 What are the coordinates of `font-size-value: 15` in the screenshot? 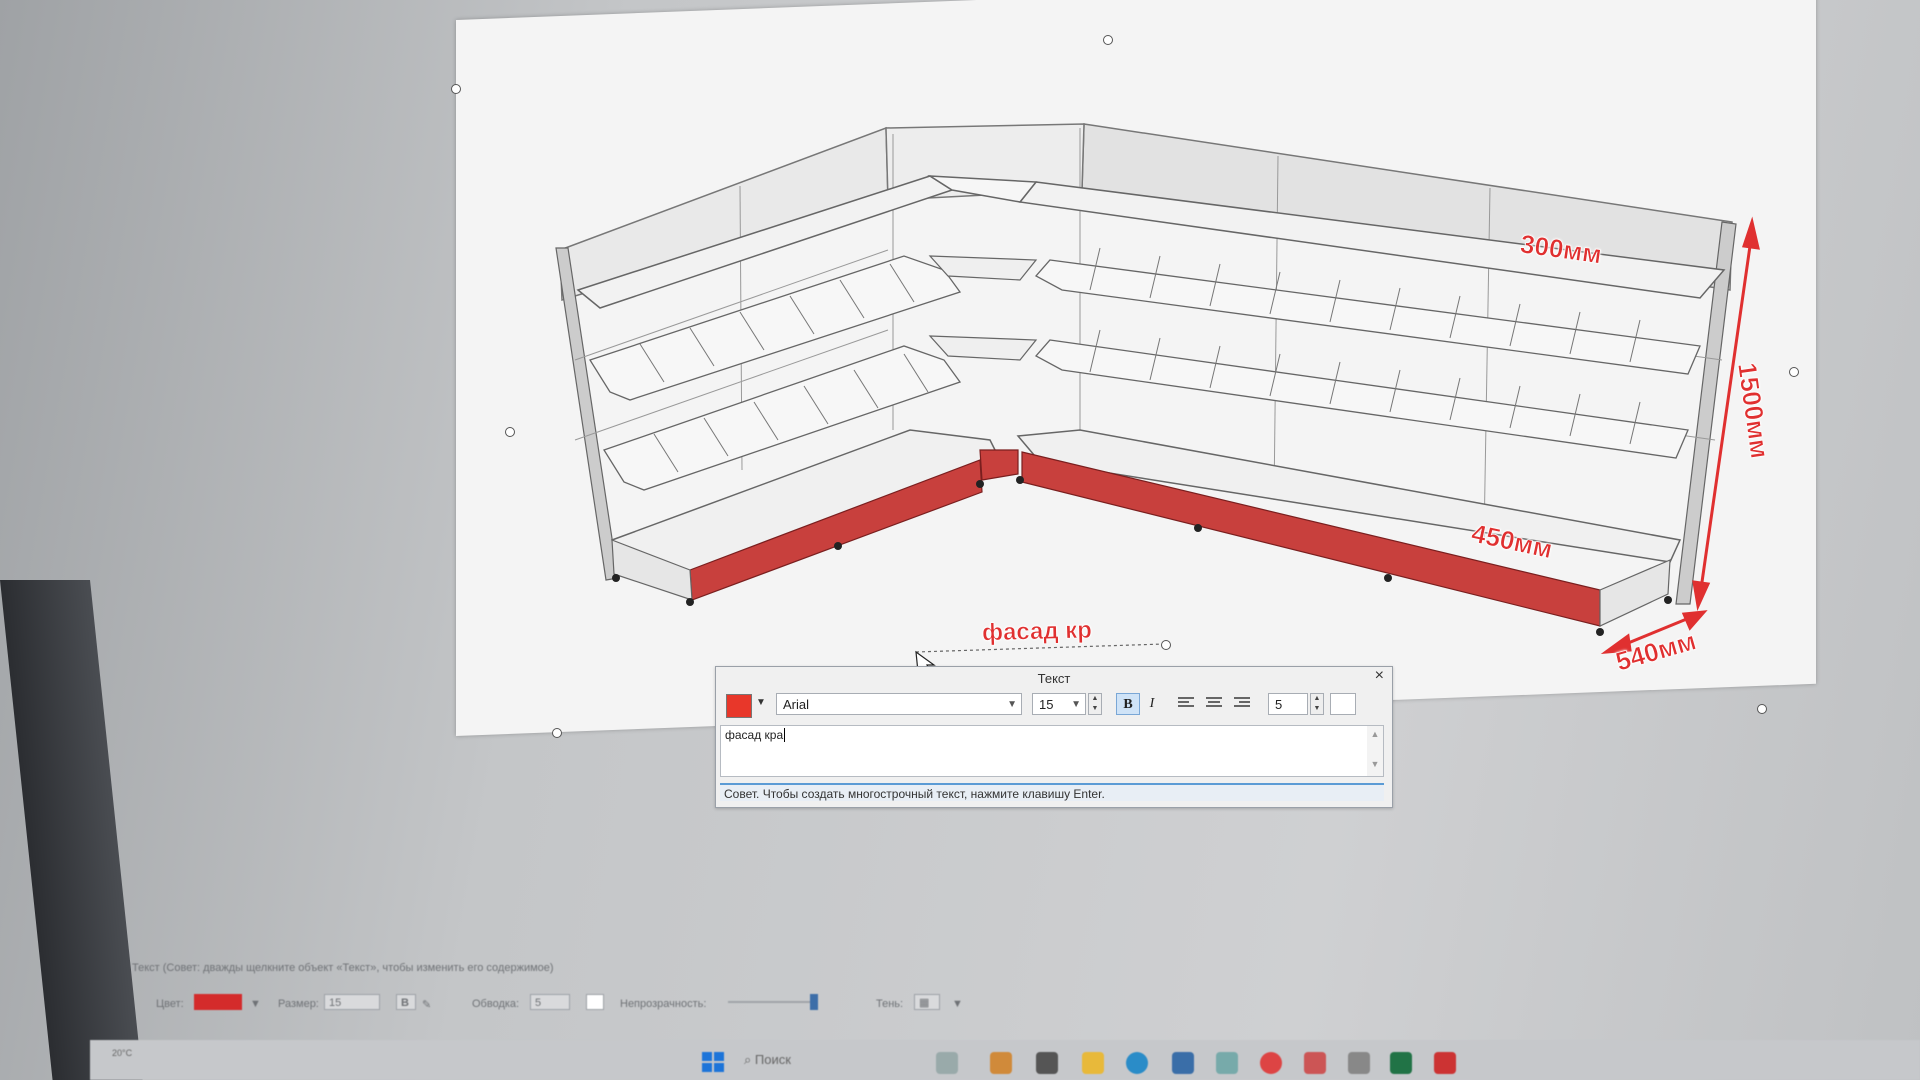 It's located at (1046, 704).